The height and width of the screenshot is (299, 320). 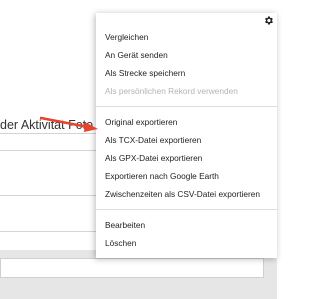 What do you see at coordinates (132, 268) in the screenshot?
I see `comment-input` at bounding box center [132, 268].